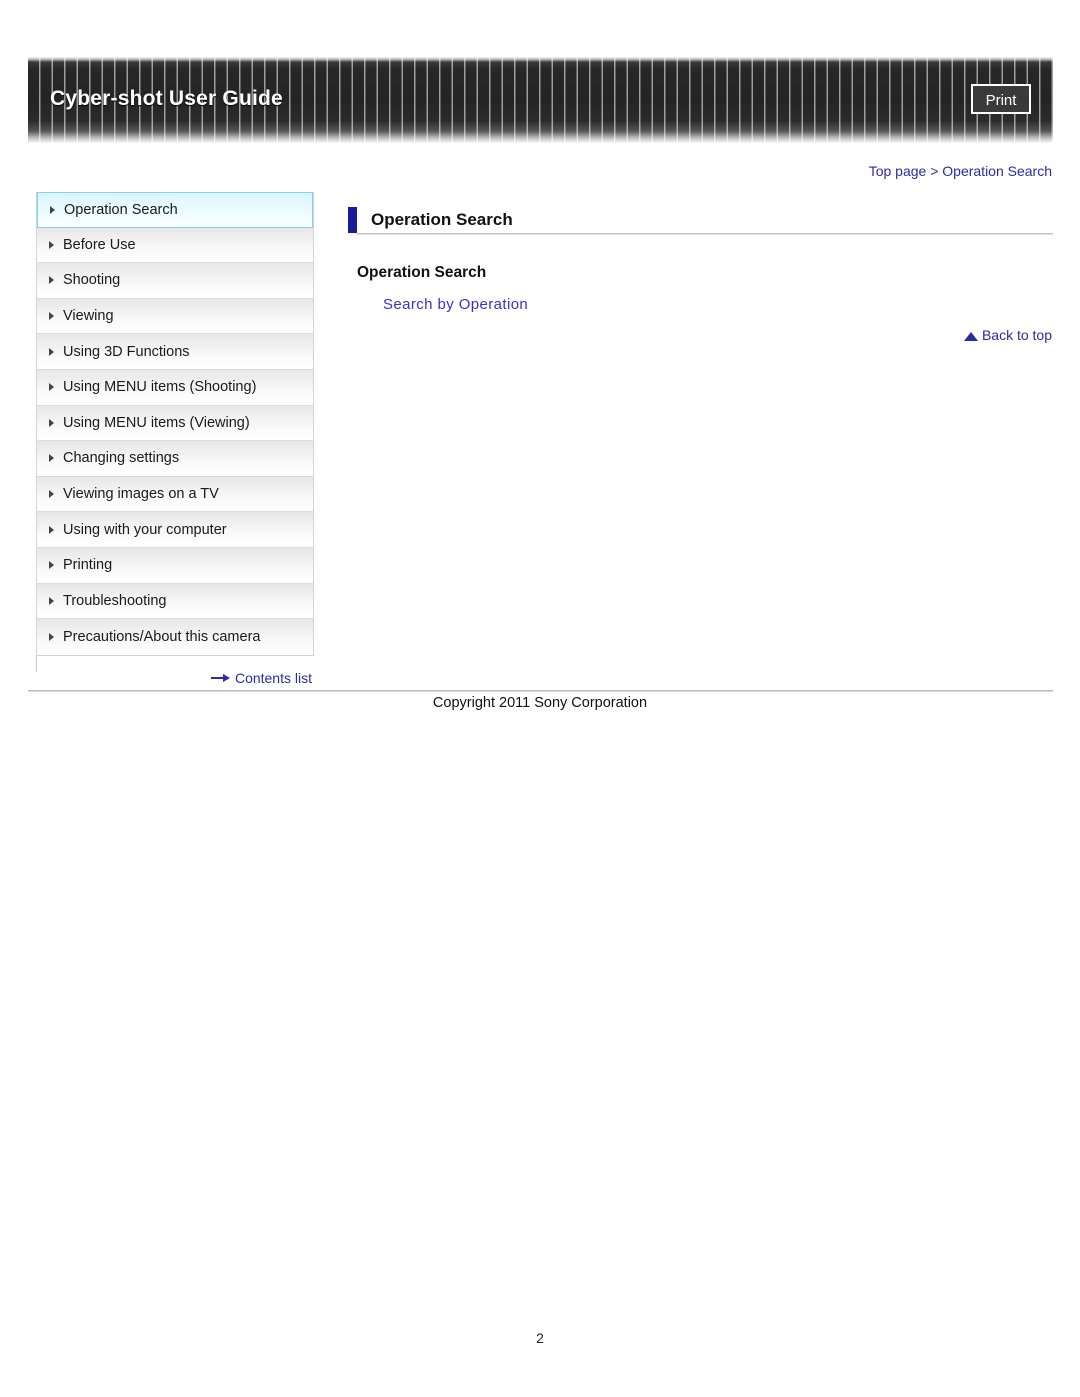 The image size is (1080, 1397). Describe the element at coordinates (99, 244) in the screenshot. I see `sidebar-item-label: Before Use` at that location.